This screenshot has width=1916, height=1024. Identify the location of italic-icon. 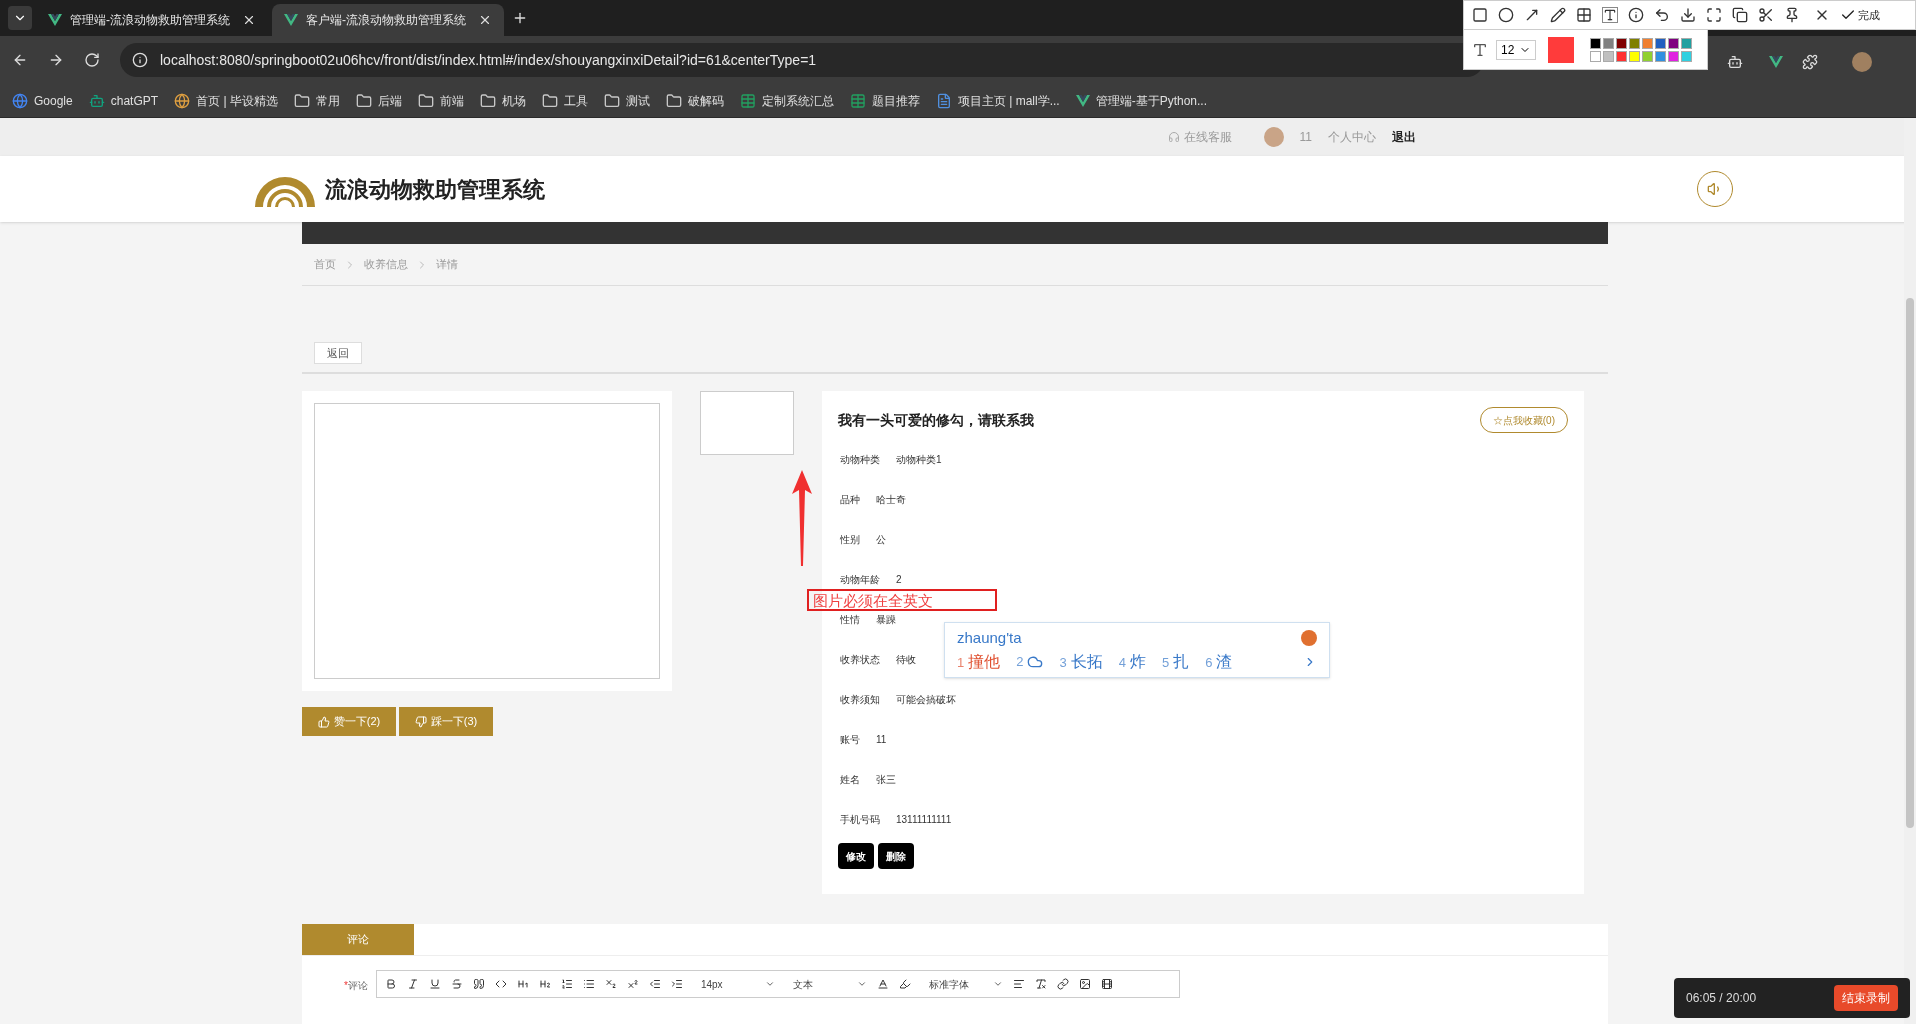
(412, 984).